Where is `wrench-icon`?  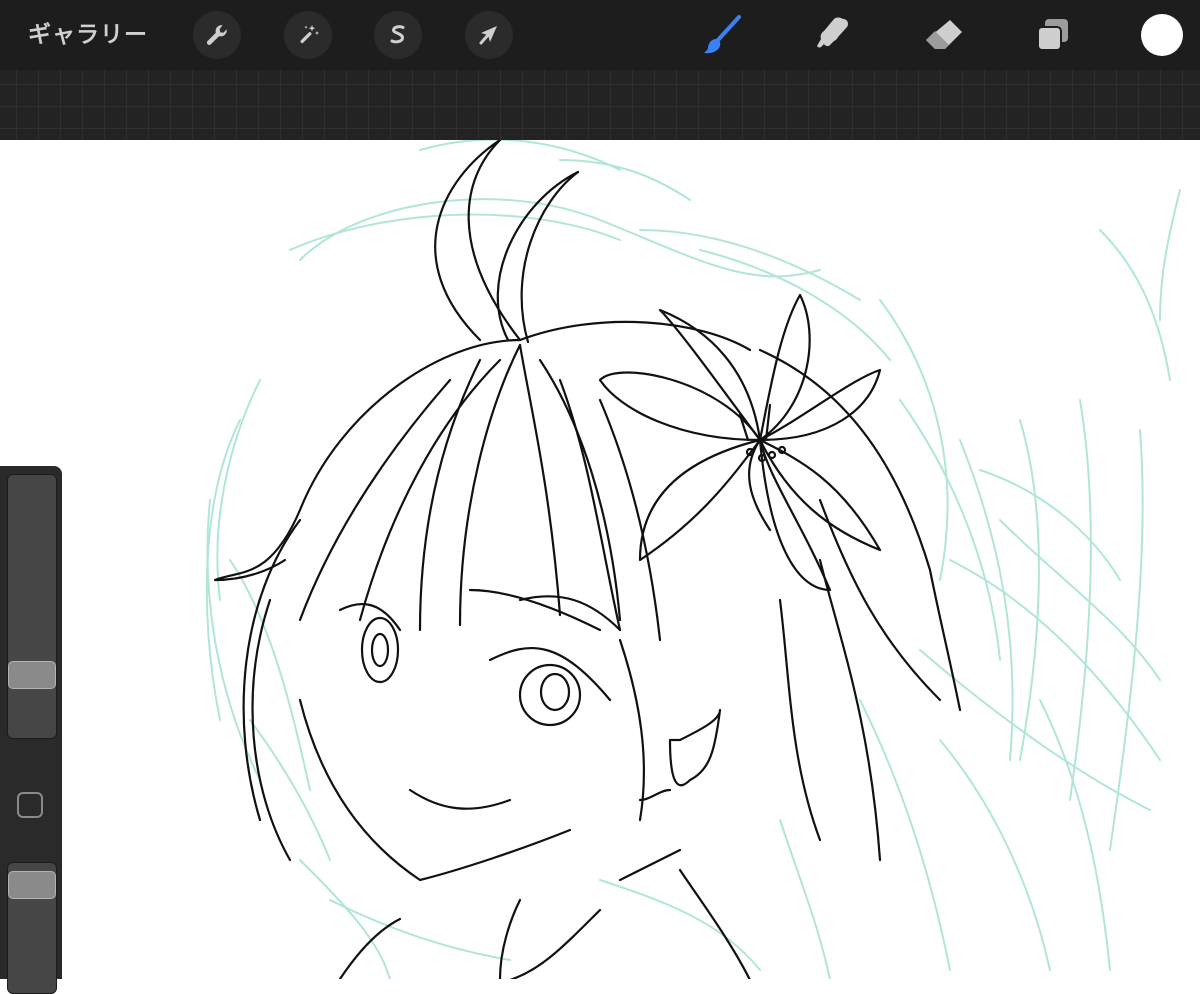 wrench-icon is located at coordinates (216, 35).